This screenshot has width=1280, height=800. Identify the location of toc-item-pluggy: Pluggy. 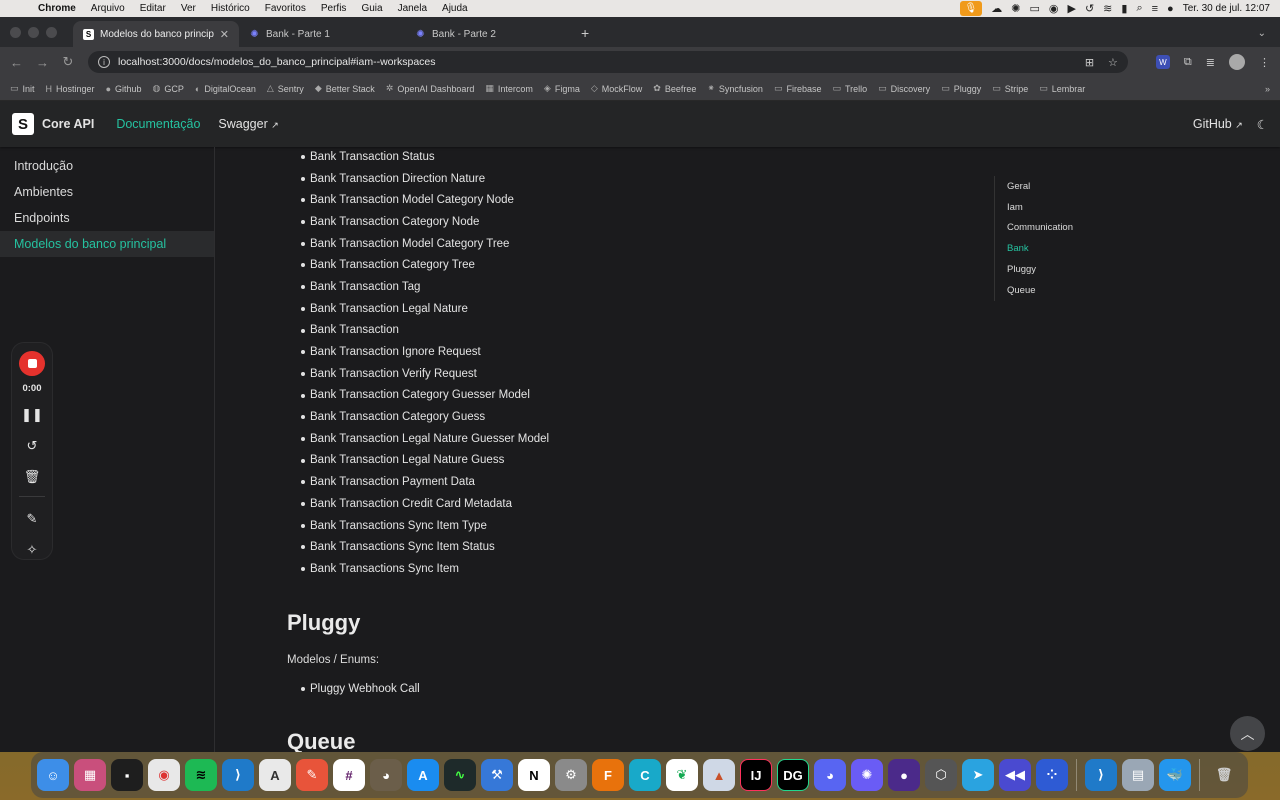
(1070, 269).